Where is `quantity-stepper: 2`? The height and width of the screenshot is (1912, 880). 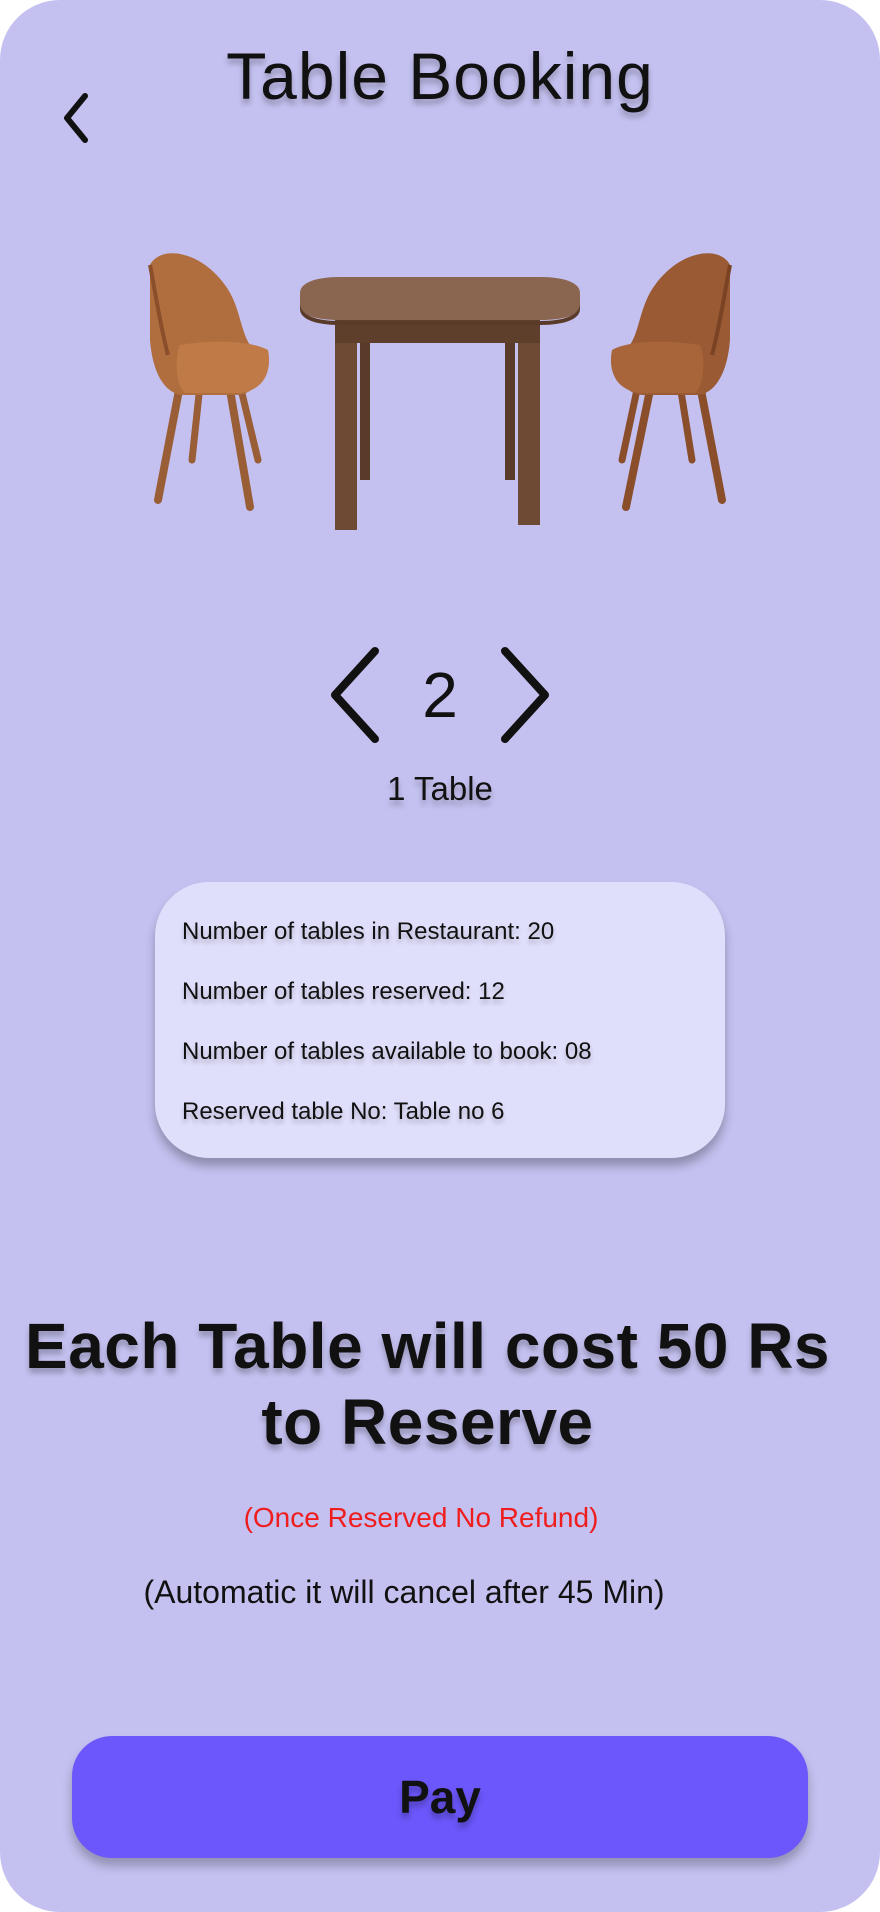
quantity-stepper: 2 is located at coordinates (440, 695).